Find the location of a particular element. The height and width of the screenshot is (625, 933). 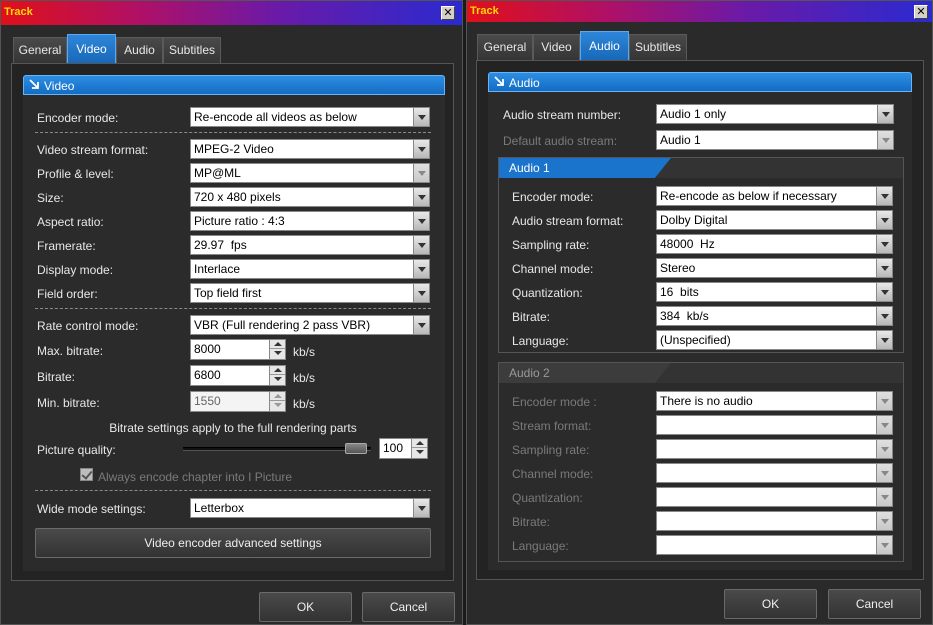

picture-quality-slider is located at coordinates (277, 449).